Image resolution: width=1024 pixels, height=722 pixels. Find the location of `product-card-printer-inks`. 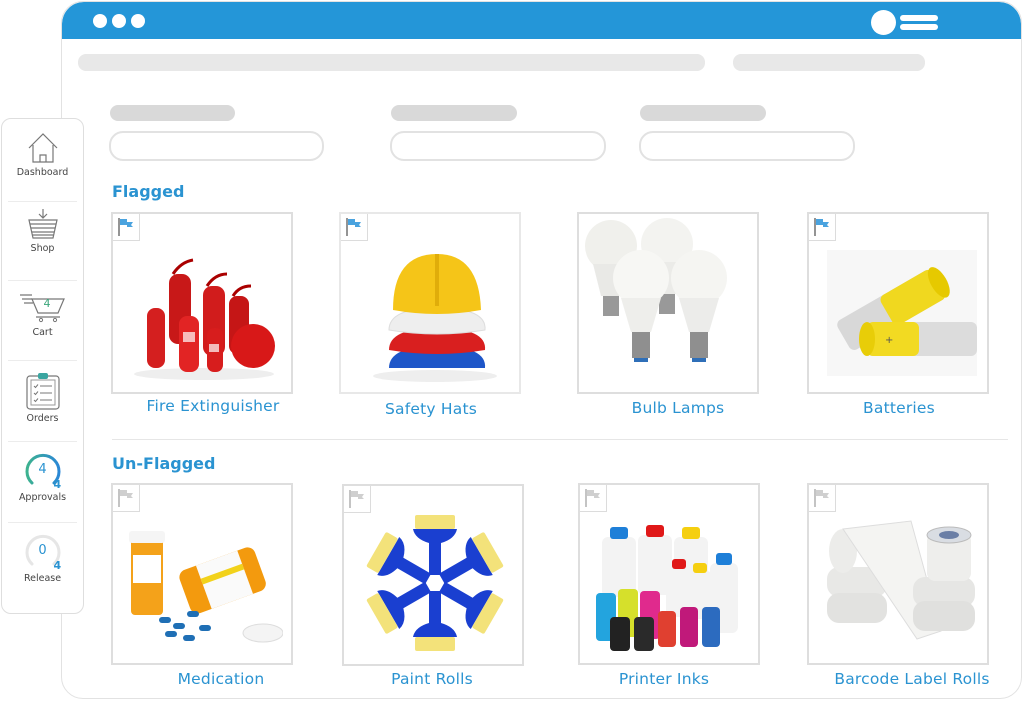

product-card-printer-inks is located at coordinates (669, 574).